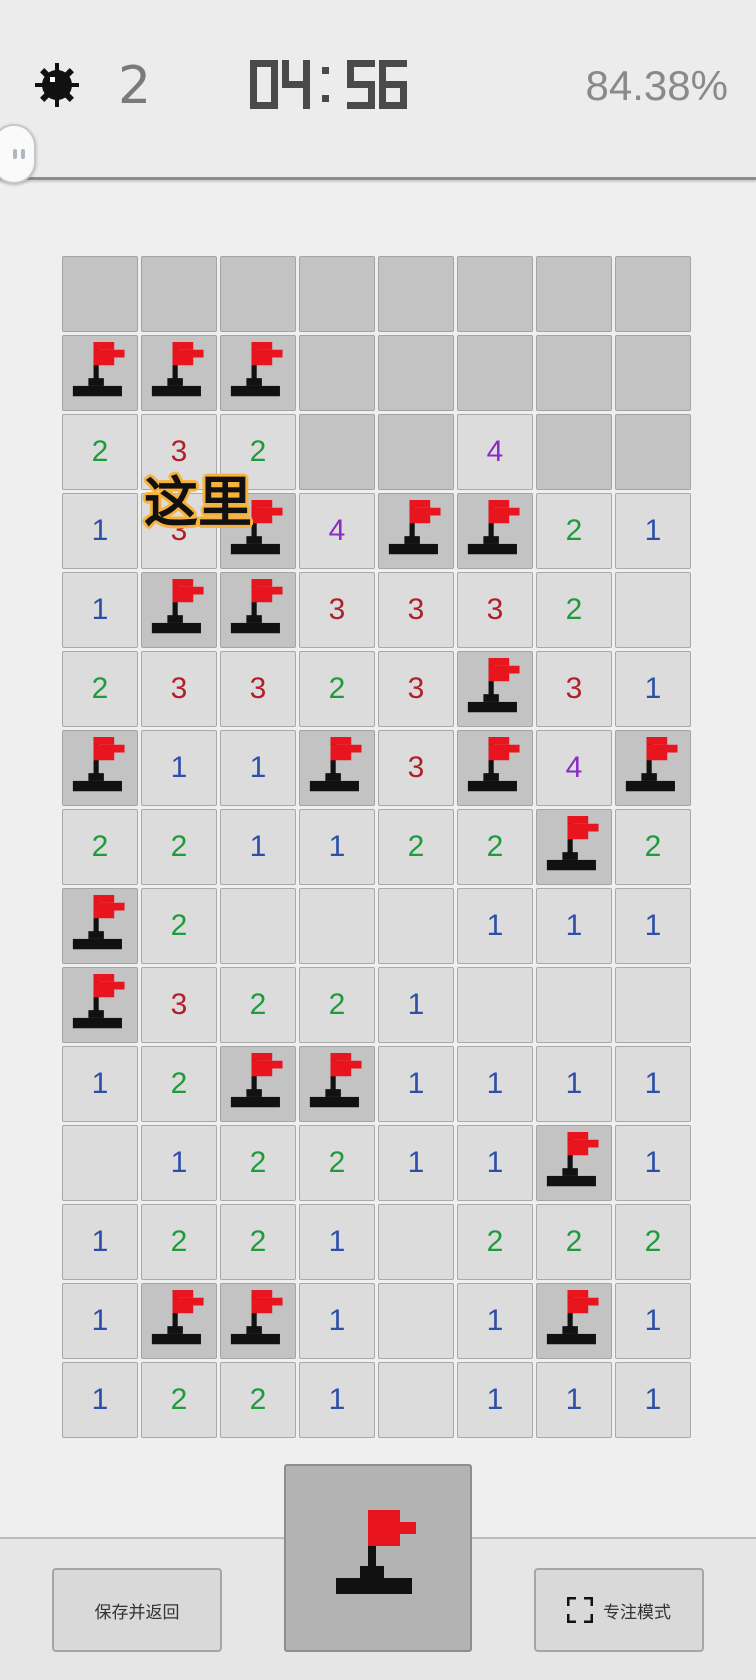 Image resolution: width=756 pixels, height=1680 pixels. I want to click on floating-assistant-bubble, so click(18, 154).